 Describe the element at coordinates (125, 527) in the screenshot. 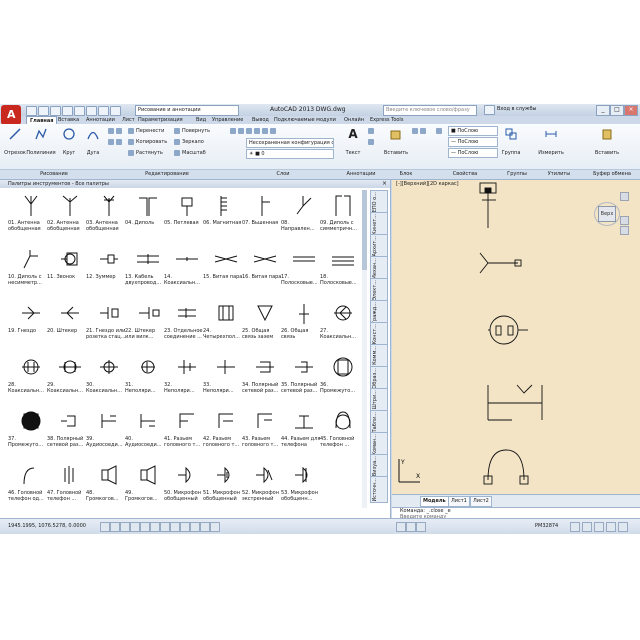

I see `ortho-toggle-icon` at that location.